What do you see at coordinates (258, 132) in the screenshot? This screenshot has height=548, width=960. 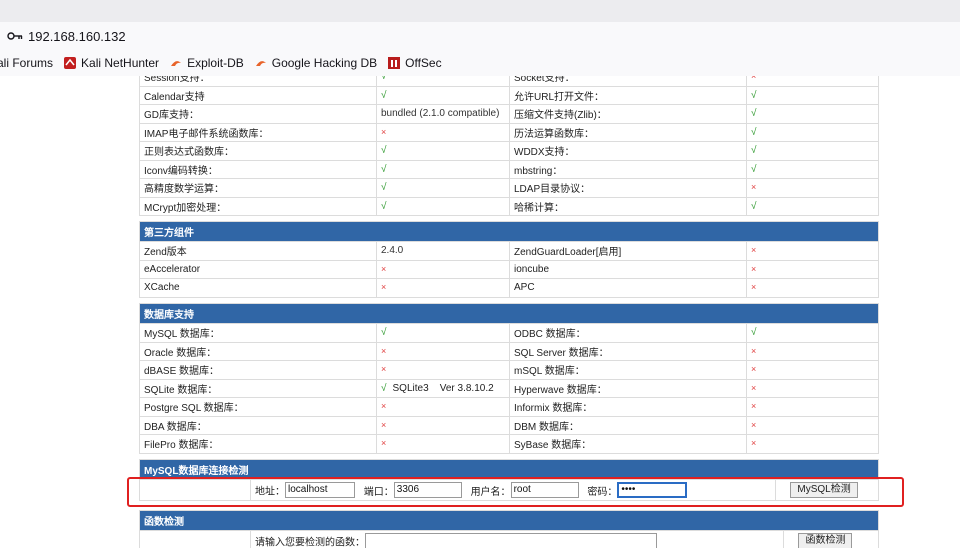 I see `feature-label: IMAP电子邮件系统函数库：` at bounding box center [258, 132].